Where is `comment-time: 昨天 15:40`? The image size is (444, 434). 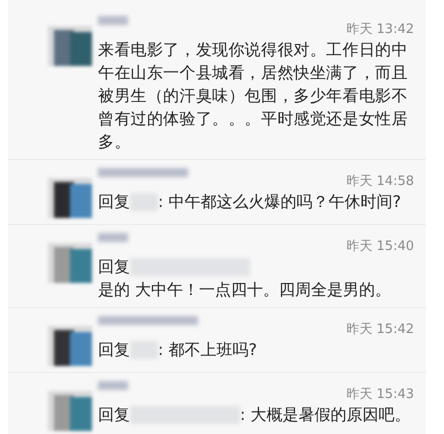 comment-time: 昨天 15:40 is located at coordinates (380, 246).